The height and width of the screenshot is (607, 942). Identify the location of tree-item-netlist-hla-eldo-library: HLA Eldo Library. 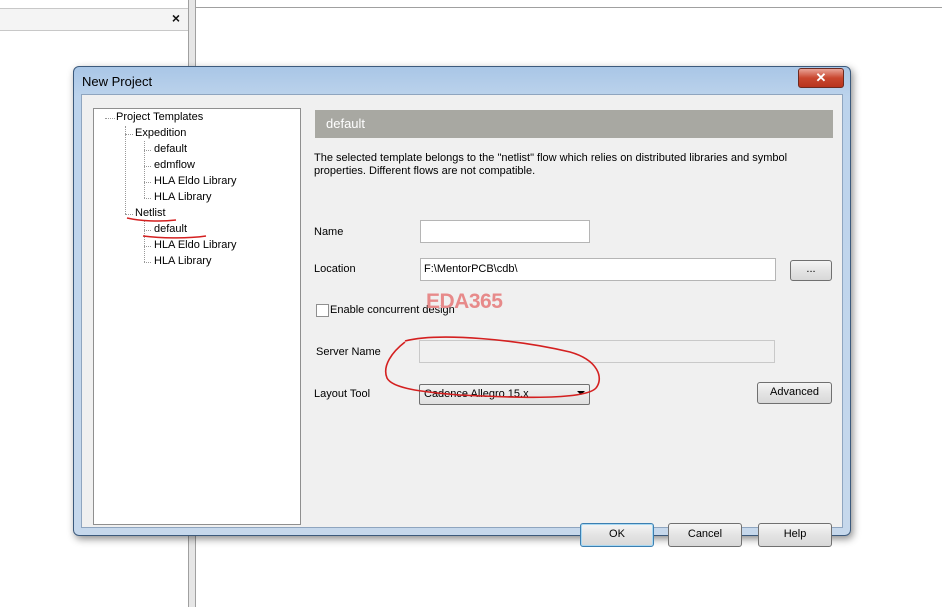
(195, 245).